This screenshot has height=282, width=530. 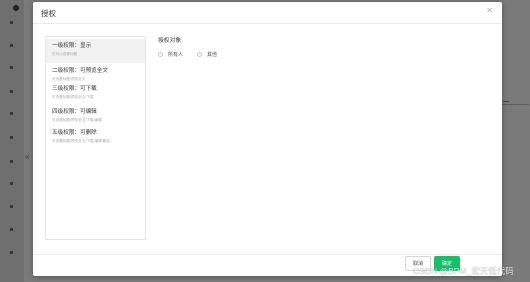 I want to click on permission-level-title: 四级权限：可编辑, so click(x=74, y=112).